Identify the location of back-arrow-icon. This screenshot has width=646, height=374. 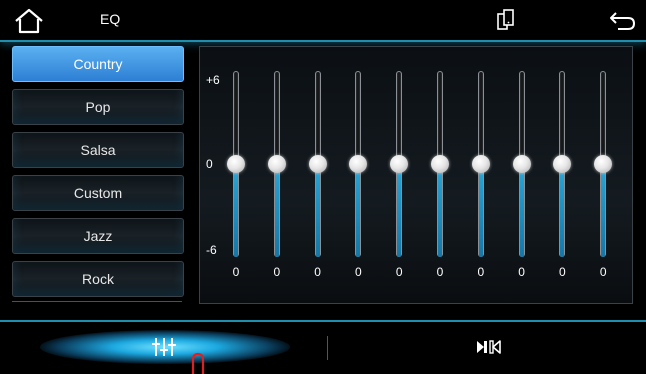
(623, 21).